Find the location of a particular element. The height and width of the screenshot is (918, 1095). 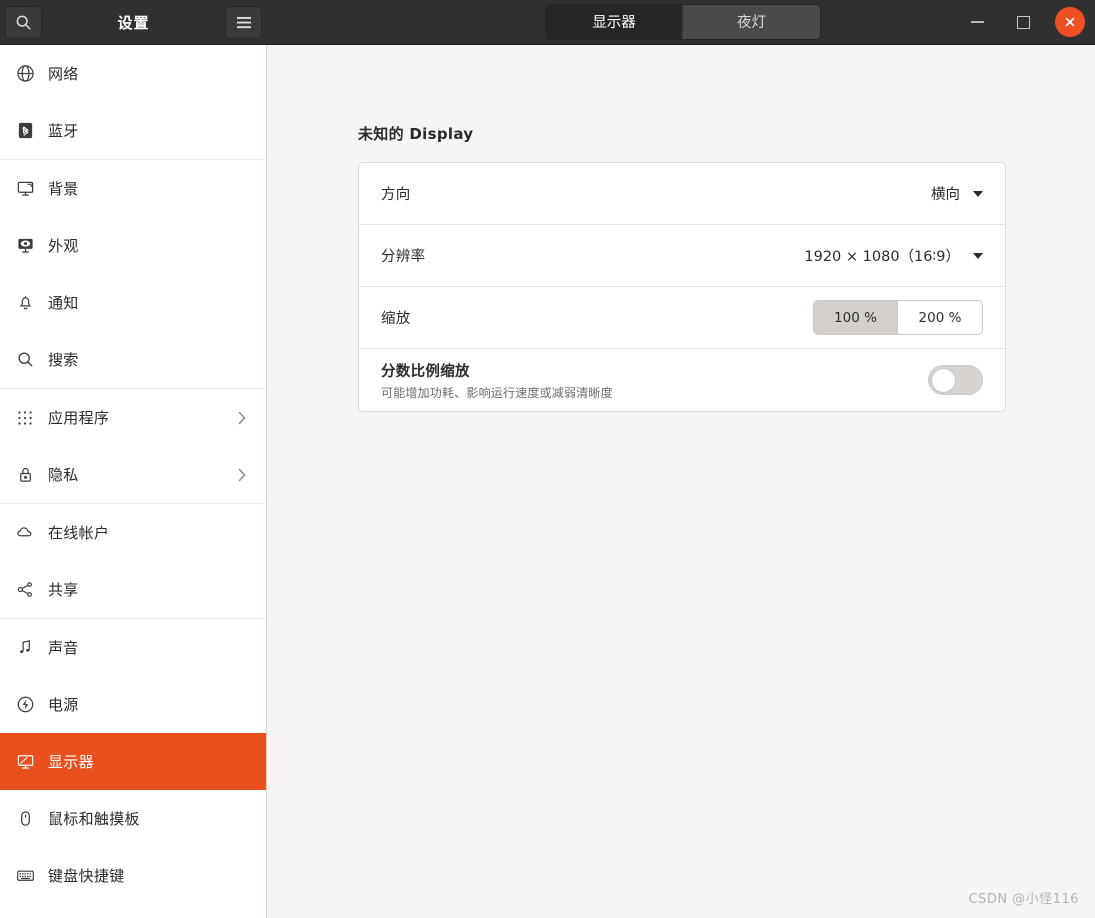

sidebar-item-label: 通知 is located at coordinates (63, 303).